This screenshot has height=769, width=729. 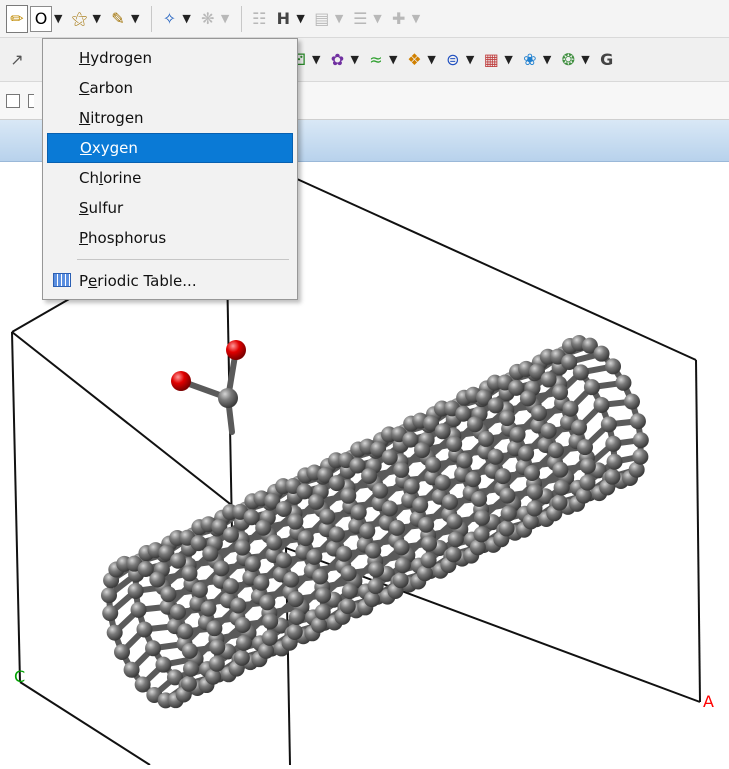 What do you see at coordinates (170, 118) in the screenshot?
I see `menu-item-nitrogen: Nitrogen` at bounding box center [170, 118].